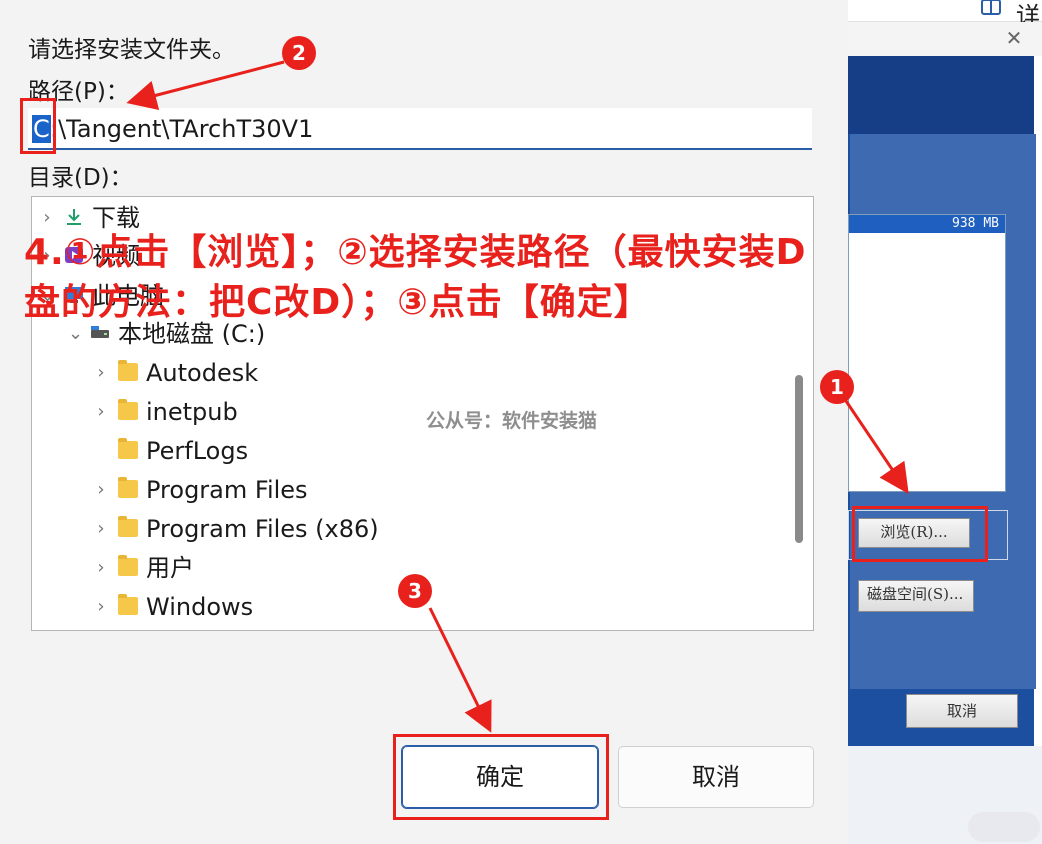  What do you see at coordinates (262, 529) in the screenshot?
I see `tree-item-label: Program Files (x86)` at bounding box center [262, 529].